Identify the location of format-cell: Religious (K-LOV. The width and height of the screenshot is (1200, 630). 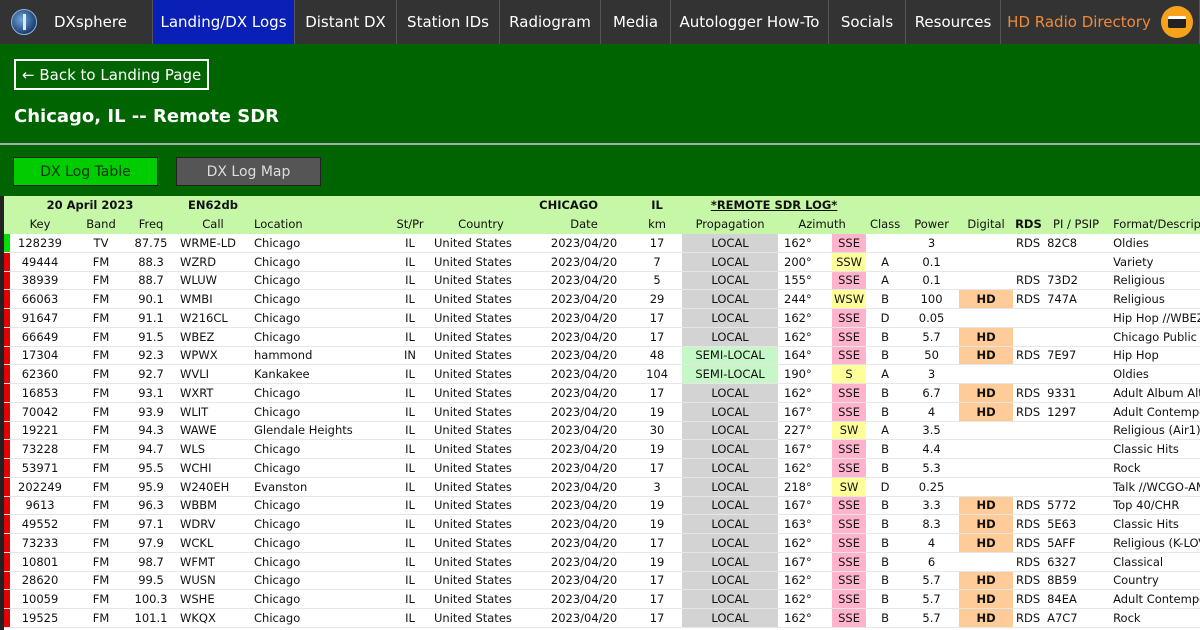
(1154, 543).